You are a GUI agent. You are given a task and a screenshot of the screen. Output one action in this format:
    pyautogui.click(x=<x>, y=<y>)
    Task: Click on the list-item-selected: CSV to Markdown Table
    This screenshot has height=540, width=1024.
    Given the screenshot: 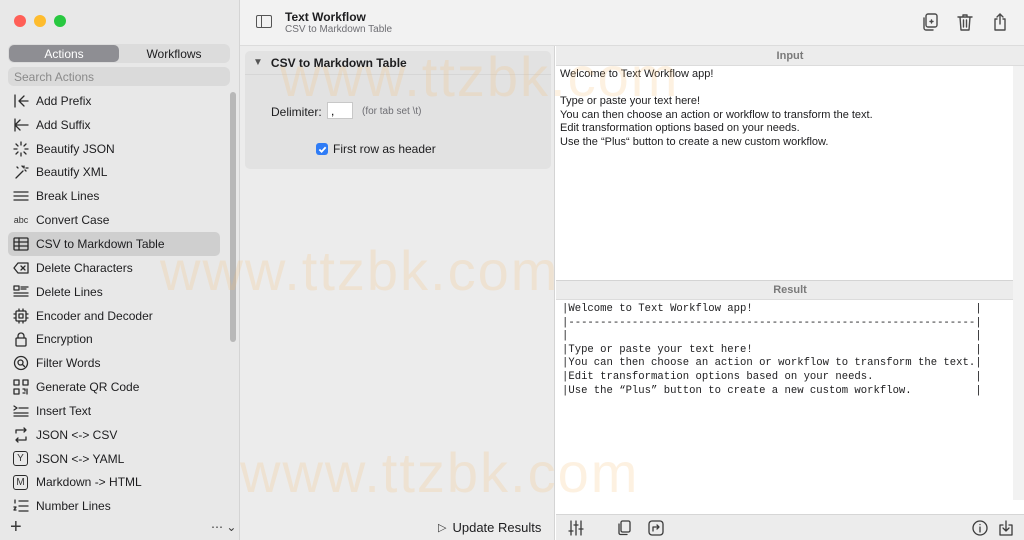 What is the action you would take?
    pyautogui.click(x=114, y=244)
    